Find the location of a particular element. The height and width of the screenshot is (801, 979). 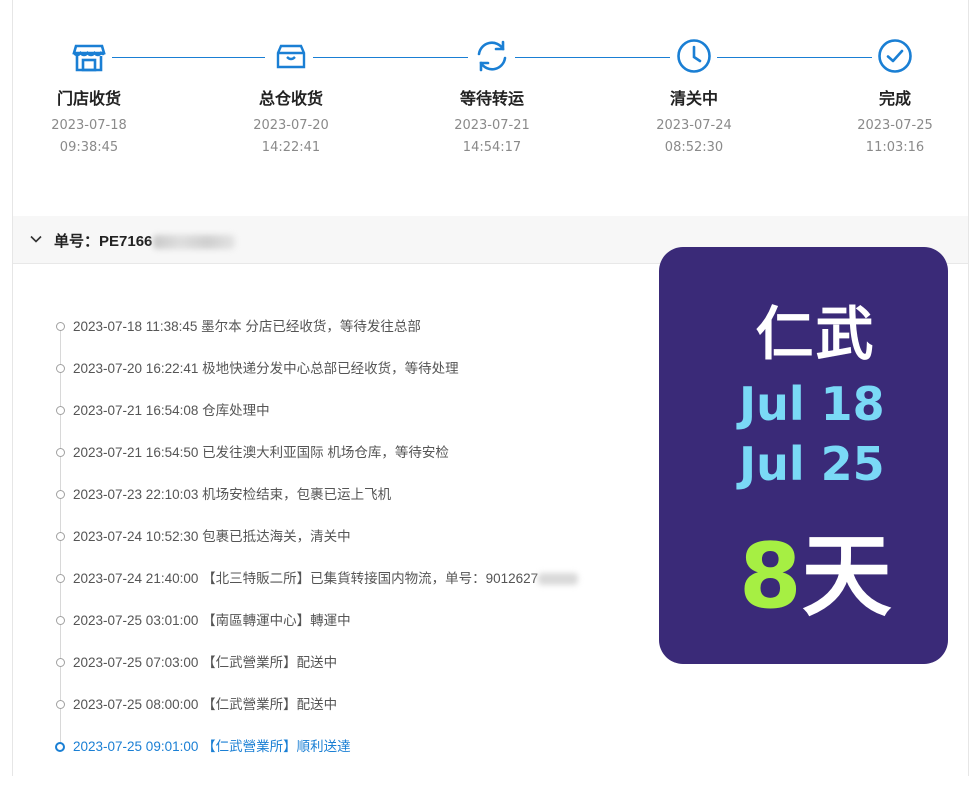

step-label: 等待转运 is located at coordinates (491, 98).